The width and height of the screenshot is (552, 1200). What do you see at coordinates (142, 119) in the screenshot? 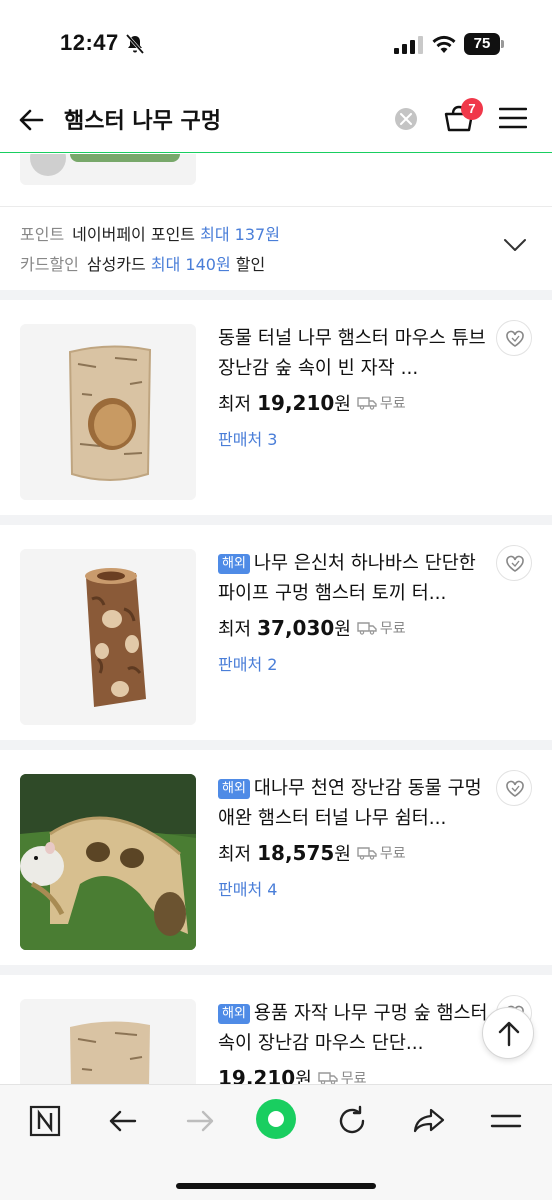
I see `search-query: 햄스터 나무 구멍` at bounding box center [142, 119].